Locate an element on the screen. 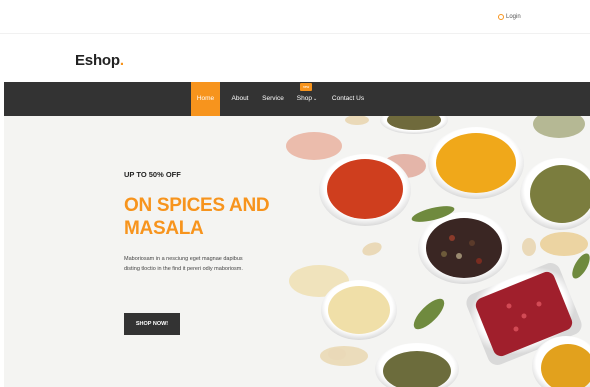 This screenshot has width=590, height=387. shop-now-button: SHOP NOW! is located at coordinates (152, 324).